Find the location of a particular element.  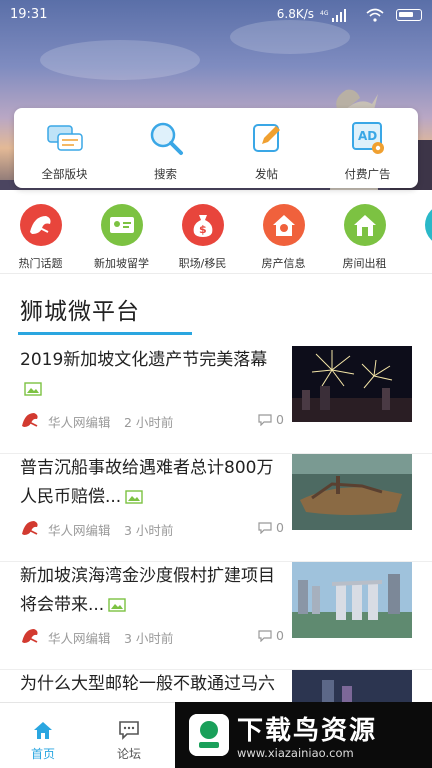

search-icon is located at coordinates (166, 138).